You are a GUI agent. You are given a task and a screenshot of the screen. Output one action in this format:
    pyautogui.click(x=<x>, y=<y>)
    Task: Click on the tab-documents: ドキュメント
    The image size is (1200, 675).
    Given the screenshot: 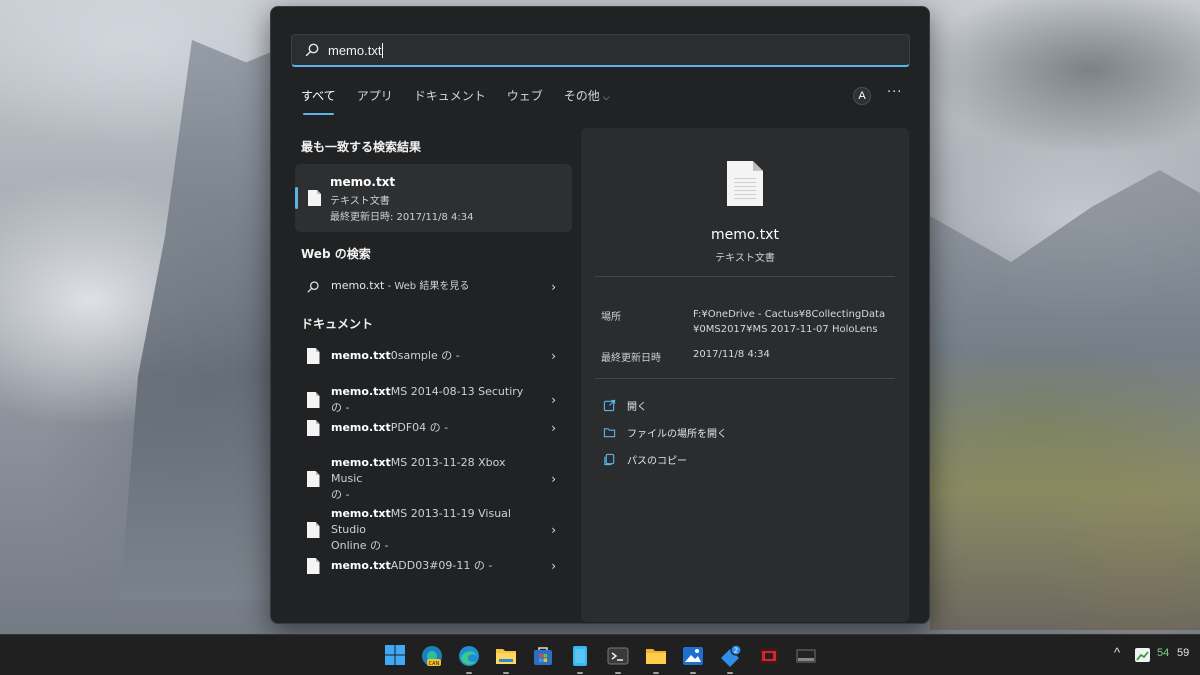 What is the action you would take?
    pyautogui.click(x=450, y=98)
    